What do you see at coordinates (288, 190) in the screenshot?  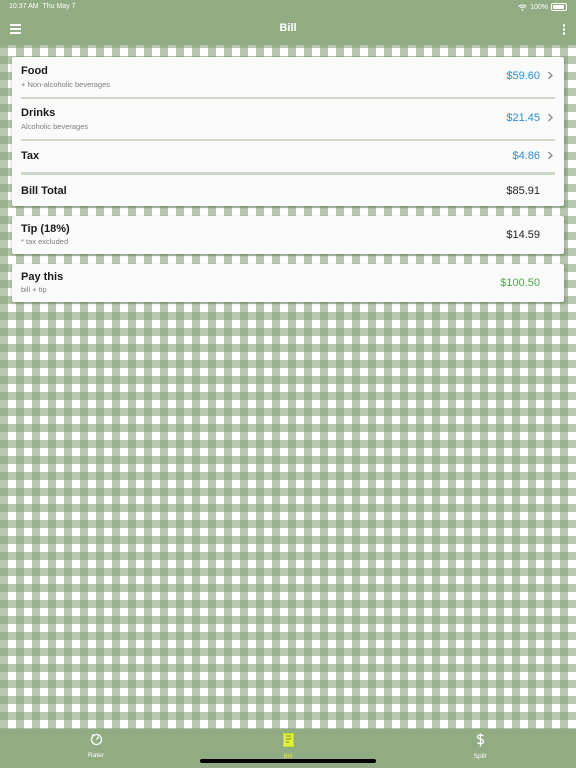 I see `bill-total-row: Bill Total $85.91` at bounding box center [288, 190].